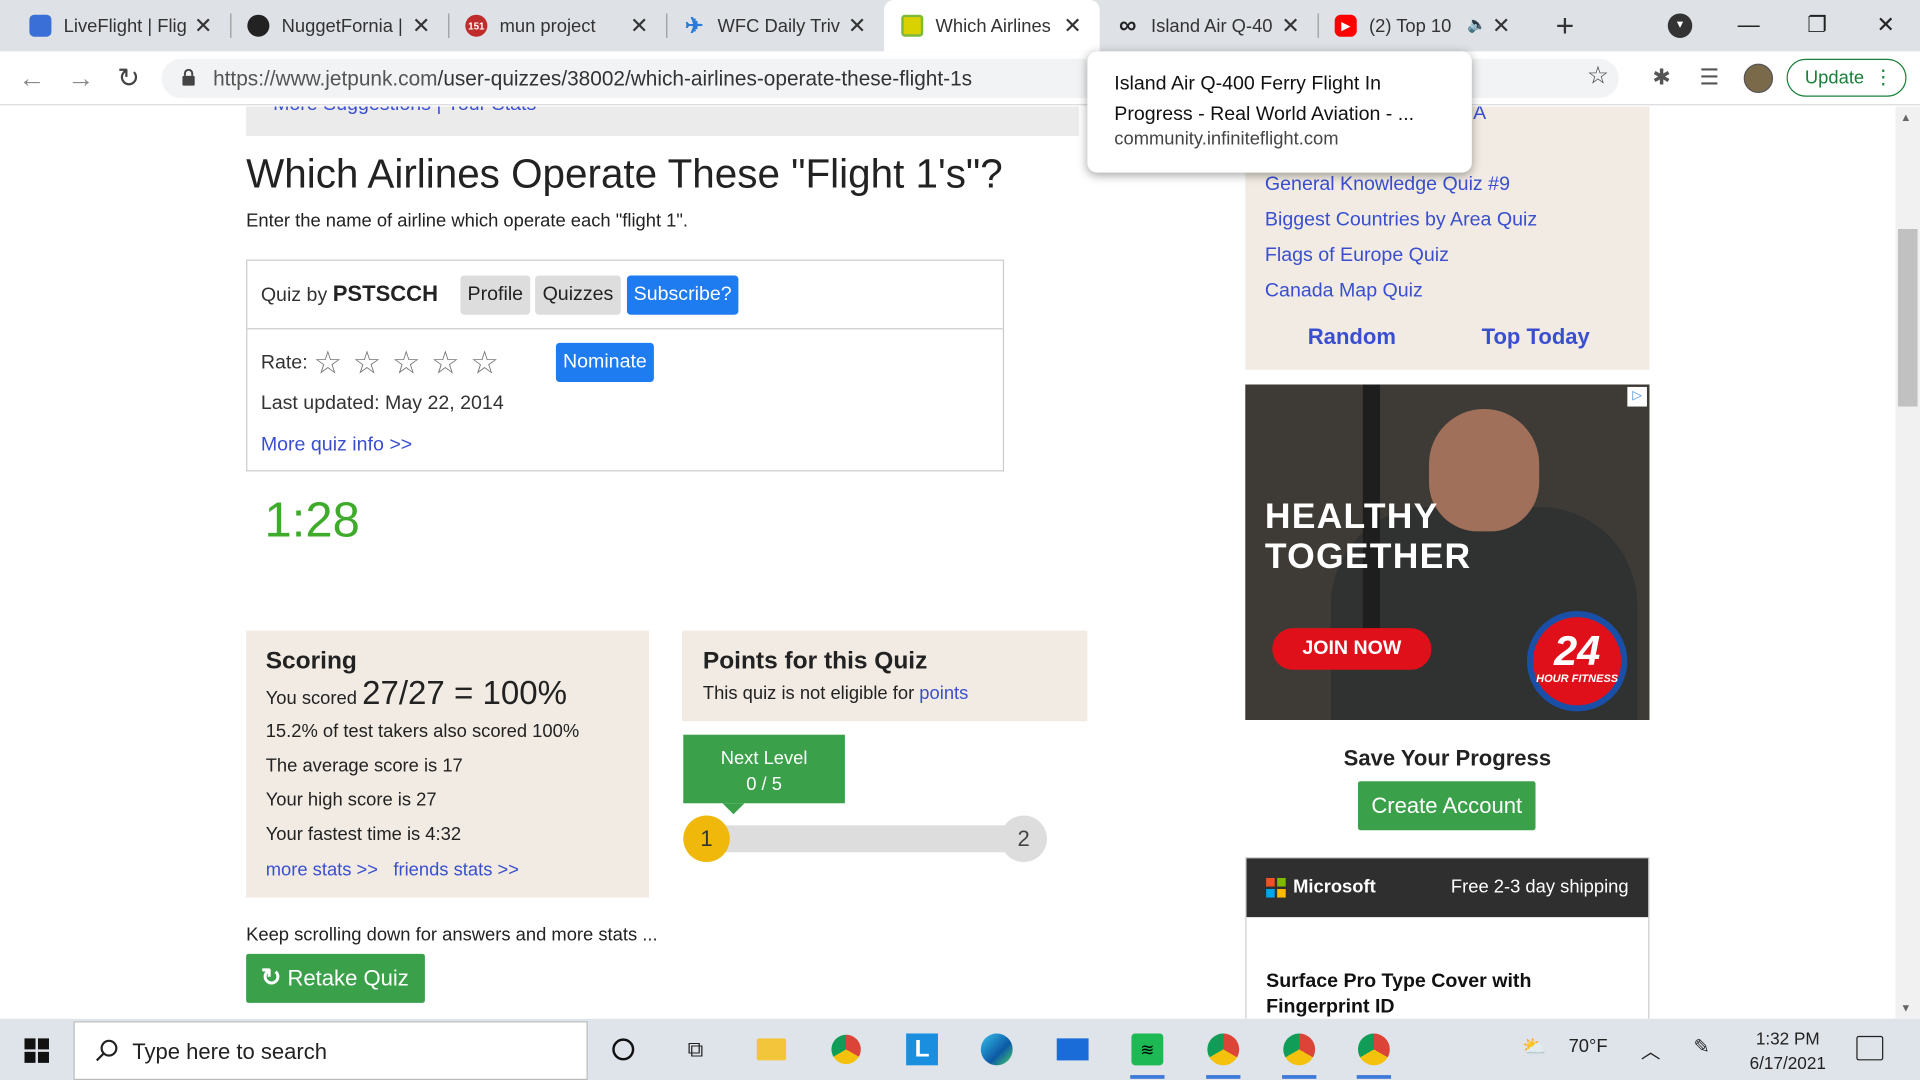  What do you see at coordinates (1588, 1046) in the screenshot?
I see `weather-temp: 70°F` at bounding box center [1588, 1046].